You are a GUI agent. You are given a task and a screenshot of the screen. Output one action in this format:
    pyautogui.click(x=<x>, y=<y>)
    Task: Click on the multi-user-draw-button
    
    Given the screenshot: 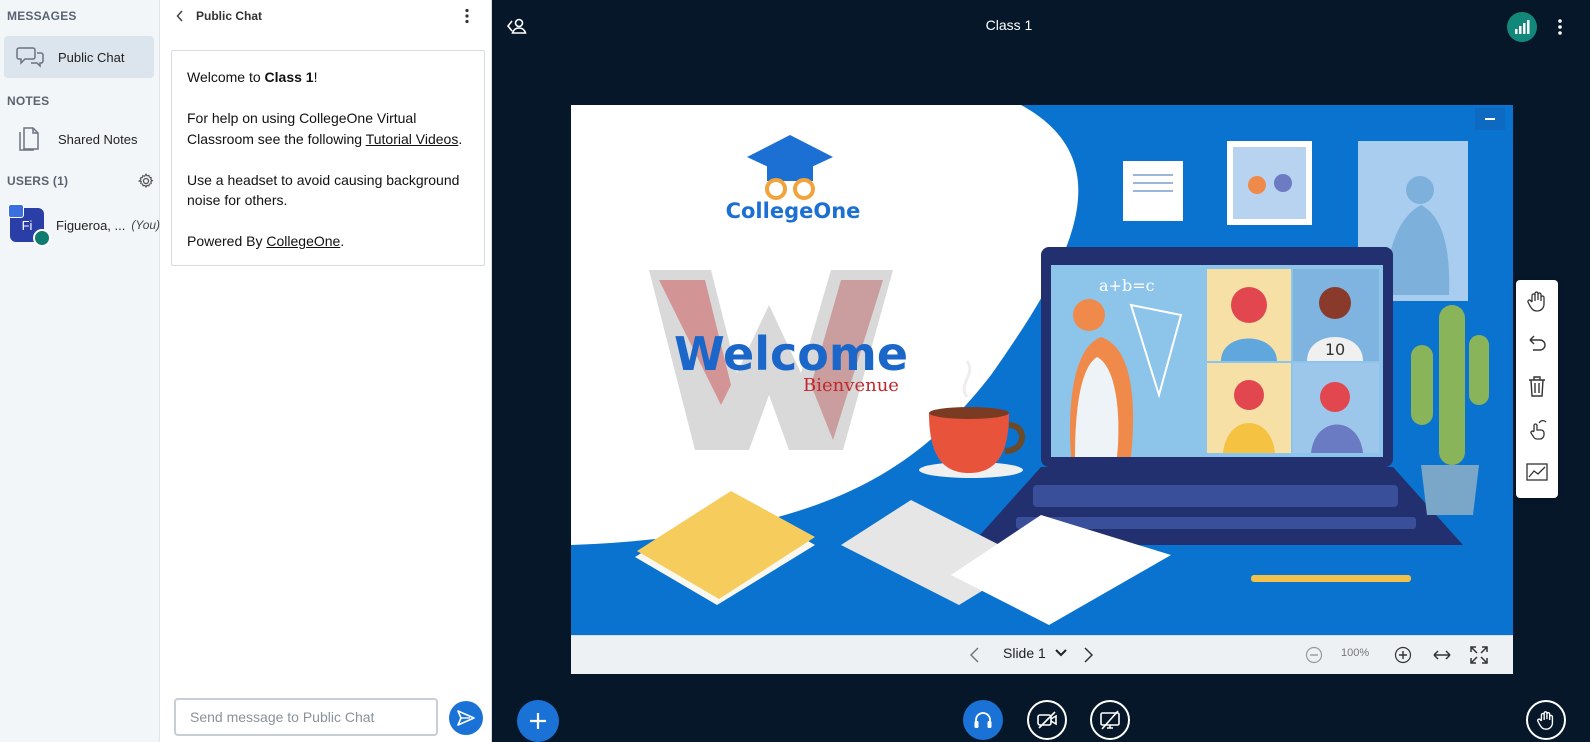 What is the action you would take?
    pyautogui.click(x=1537, y=429)
    